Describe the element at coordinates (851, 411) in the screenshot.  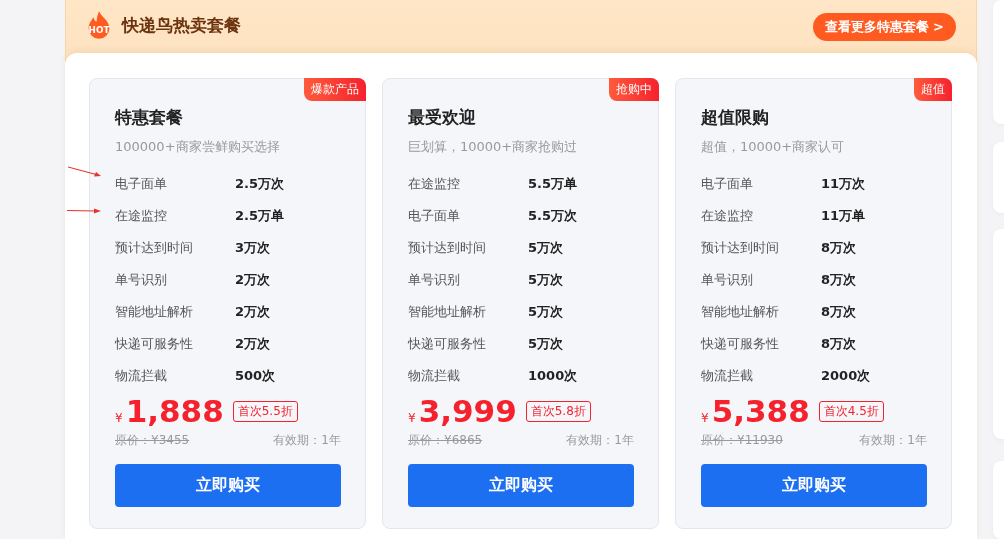
I see `discount-tag: 首次4.5折` at that location.